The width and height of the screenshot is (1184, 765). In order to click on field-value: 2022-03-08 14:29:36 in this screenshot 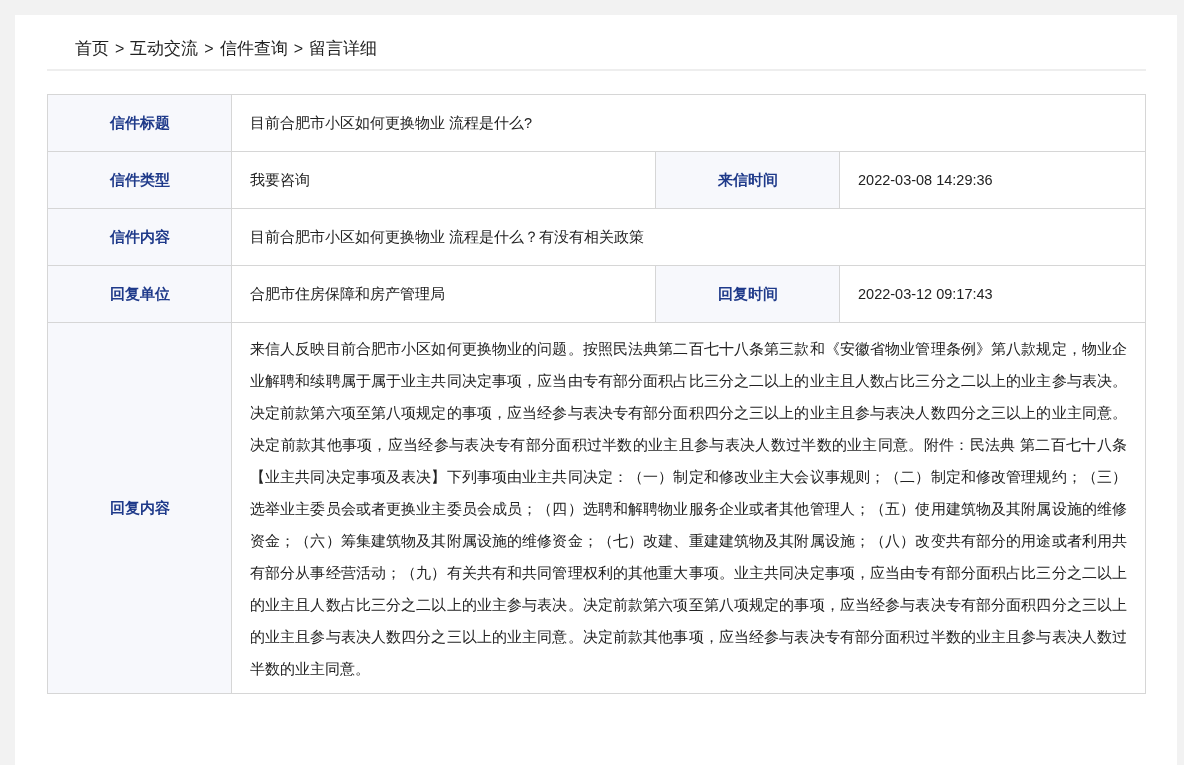, I will do `click(993, 180)`.